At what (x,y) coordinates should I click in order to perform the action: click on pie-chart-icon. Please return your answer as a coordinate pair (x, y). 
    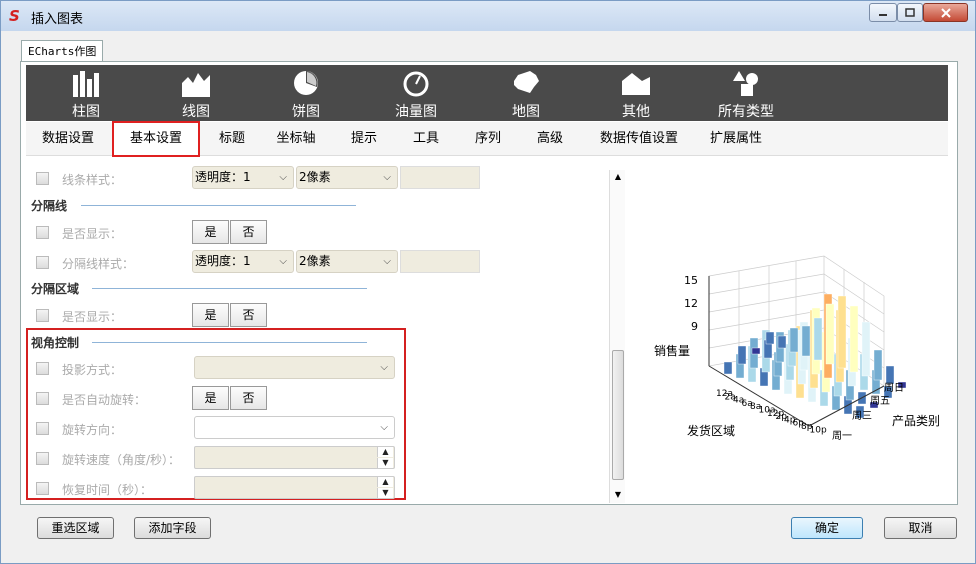
    Looking at the image, I should click on (306, 83).